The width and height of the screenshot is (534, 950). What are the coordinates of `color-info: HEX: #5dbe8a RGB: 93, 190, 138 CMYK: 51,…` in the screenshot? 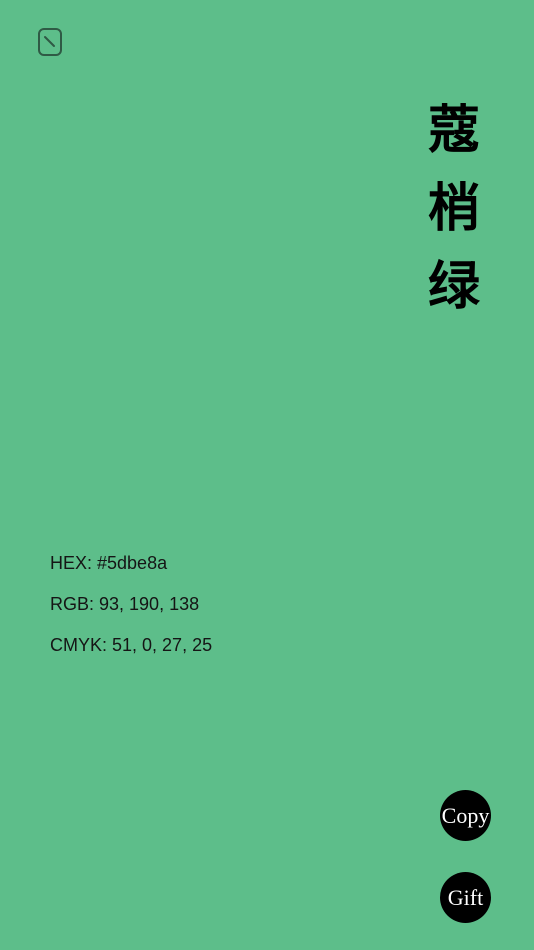 It's located at (131, 612).